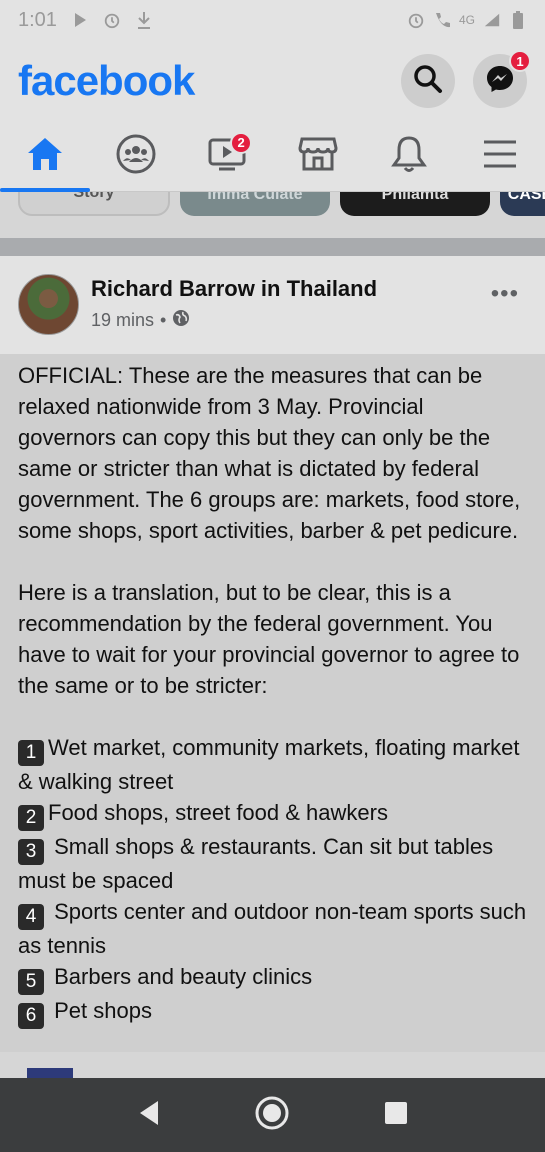  I want to click on tab-watch: 2, so click(227, 157).